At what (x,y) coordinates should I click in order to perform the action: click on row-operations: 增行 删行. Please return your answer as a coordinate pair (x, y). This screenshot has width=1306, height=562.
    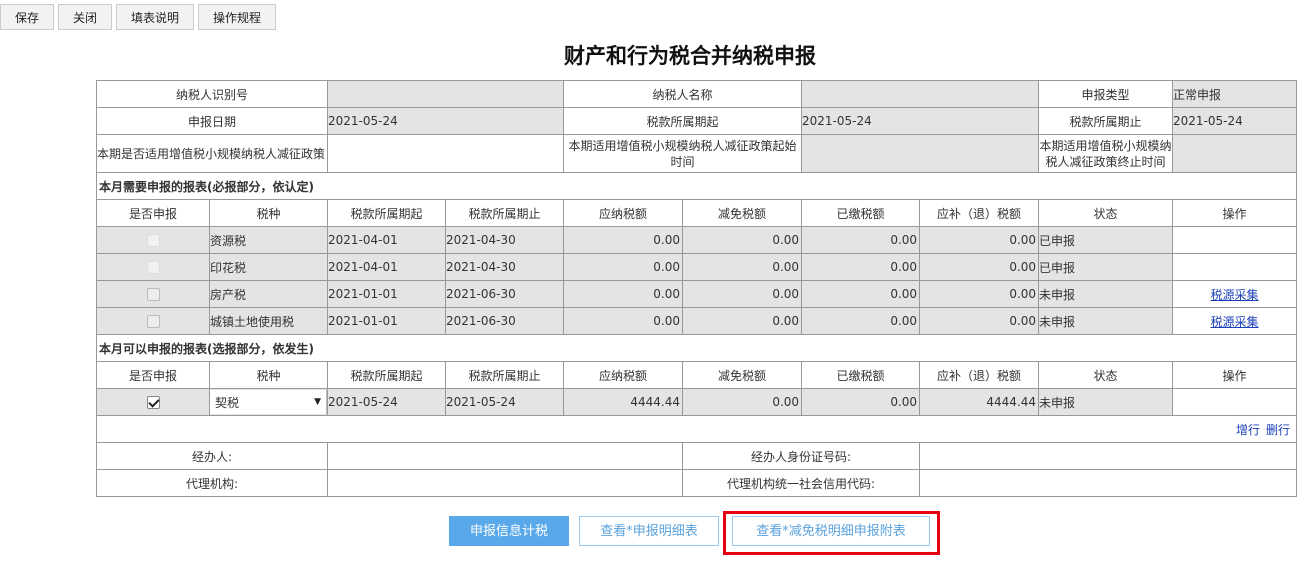
    Looking at the image, I should click on (696, 429).